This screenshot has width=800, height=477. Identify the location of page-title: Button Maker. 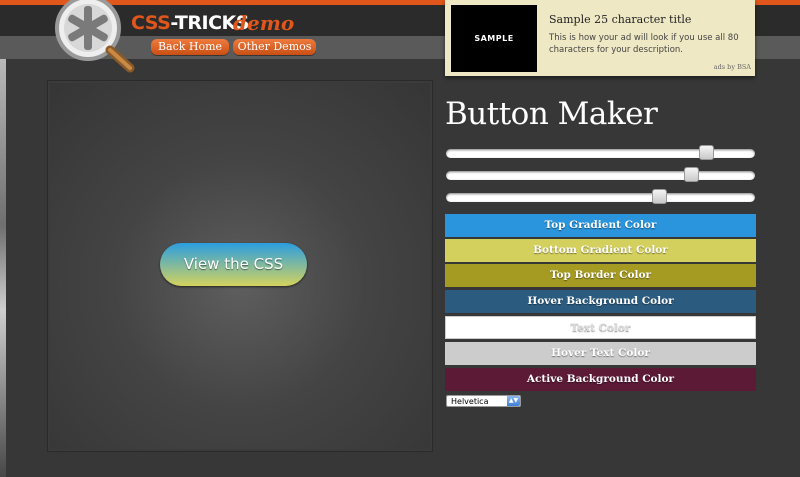
(551, 114).